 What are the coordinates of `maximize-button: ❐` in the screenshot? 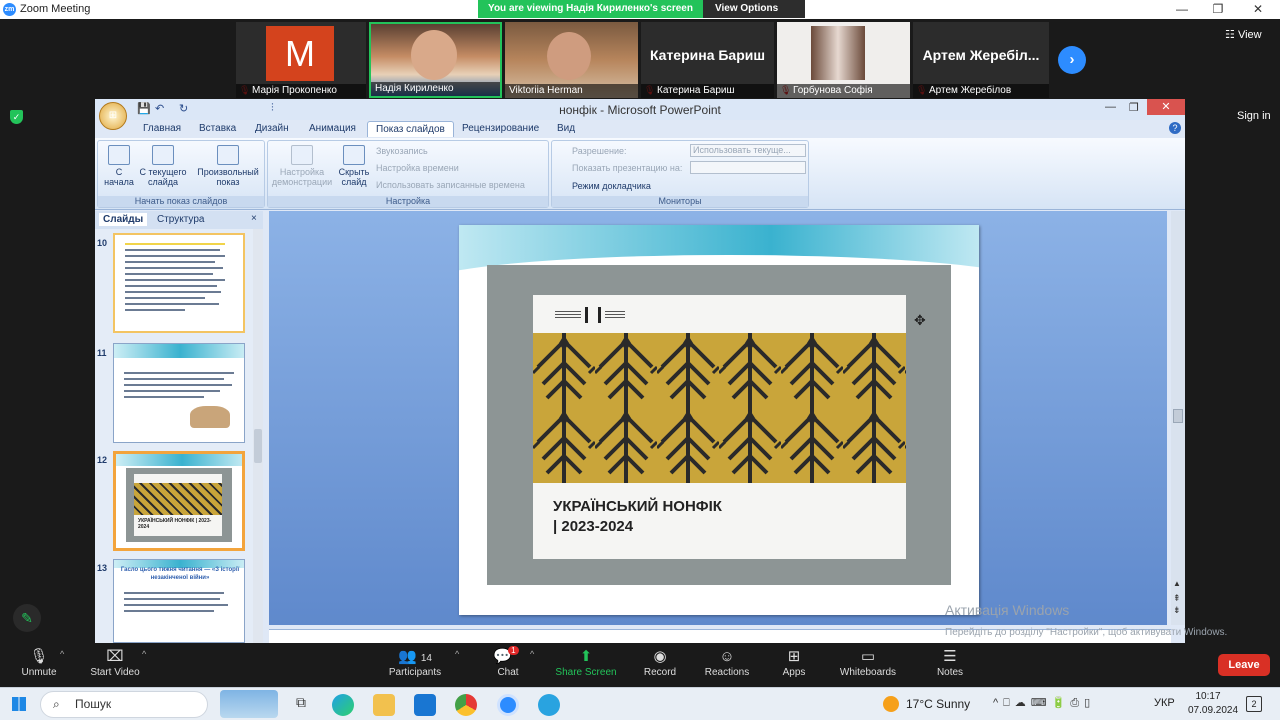 It's located at (1218, 9).